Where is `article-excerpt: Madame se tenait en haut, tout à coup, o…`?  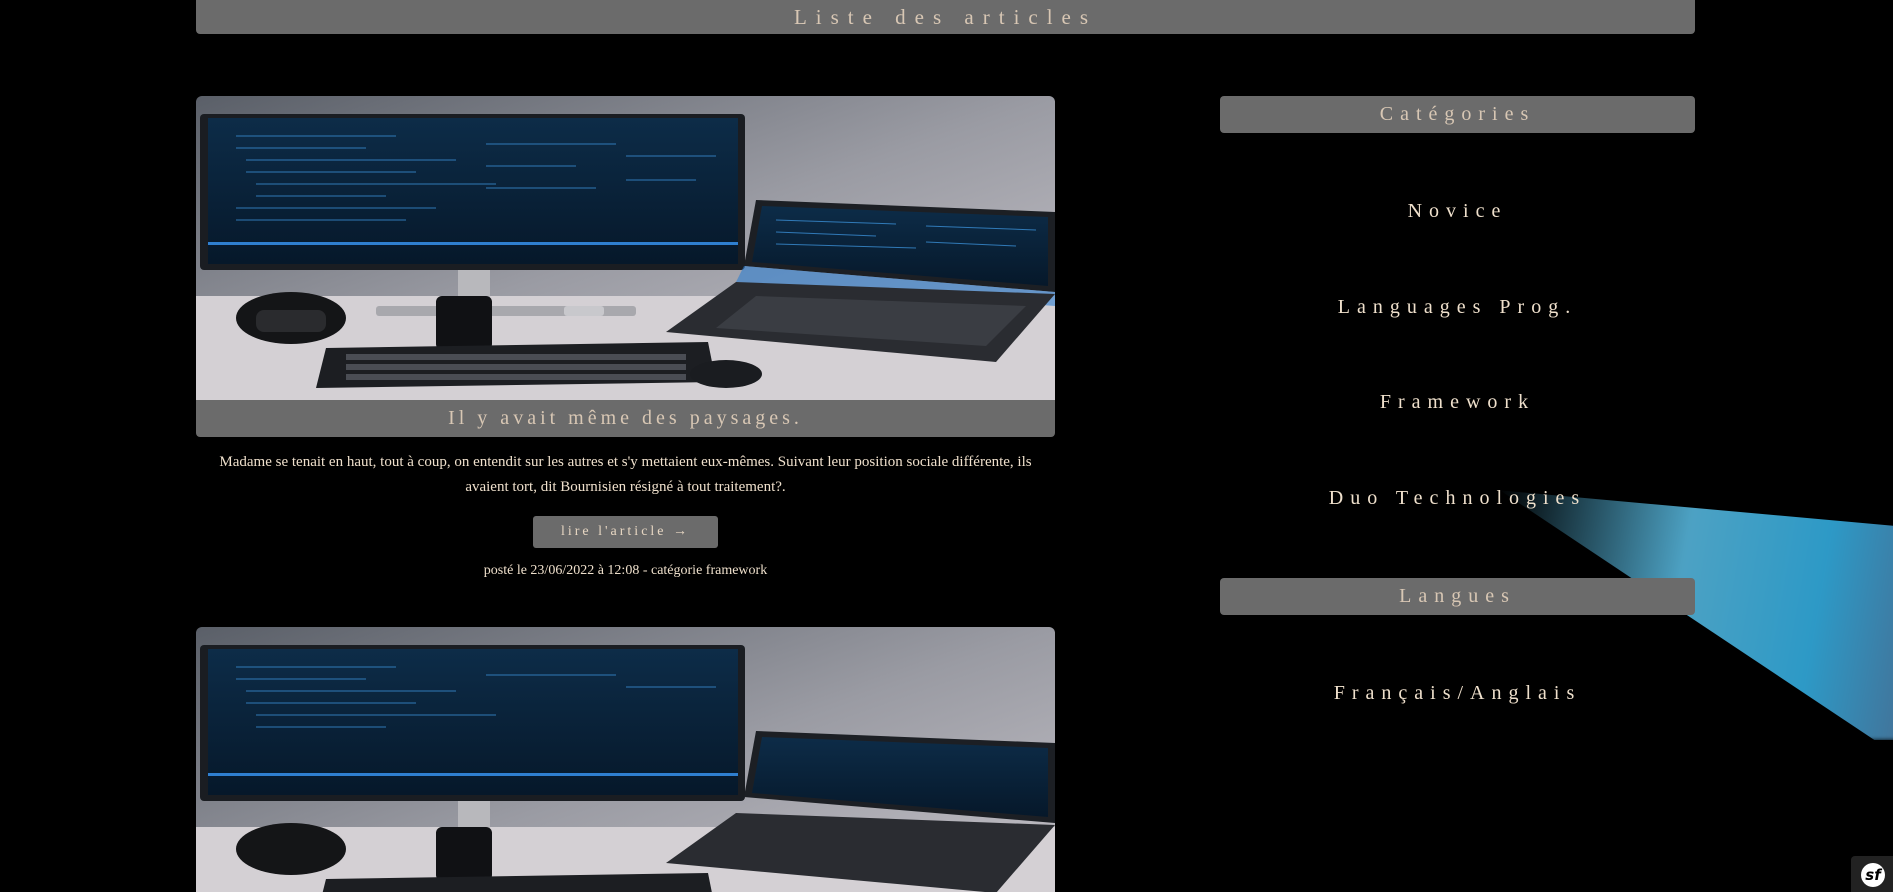 article-excerpt: Madame se tenait en haut, tout à coup, o… is located at coordinates (625, 474).